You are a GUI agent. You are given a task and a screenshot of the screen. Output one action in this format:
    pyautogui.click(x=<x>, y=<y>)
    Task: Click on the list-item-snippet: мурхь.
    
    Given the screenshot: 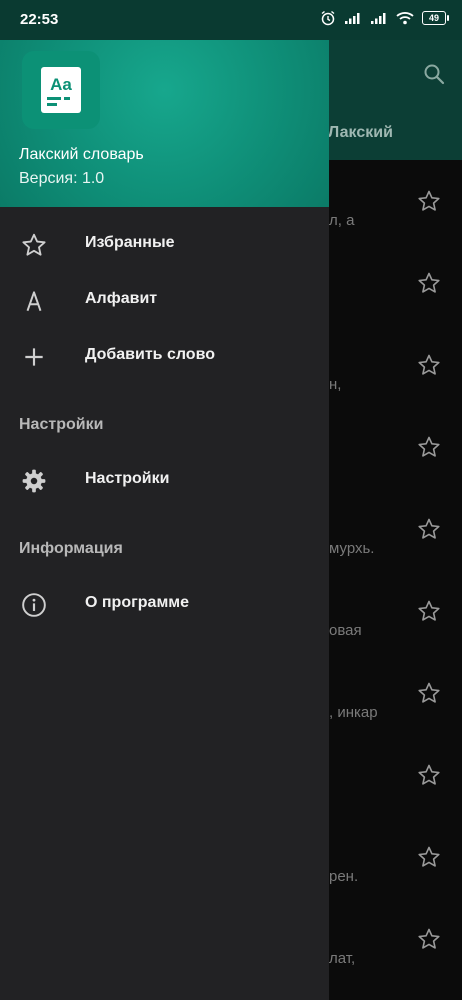 What is the action you would take?
    pyautogui.click(x=352, y=548)
    